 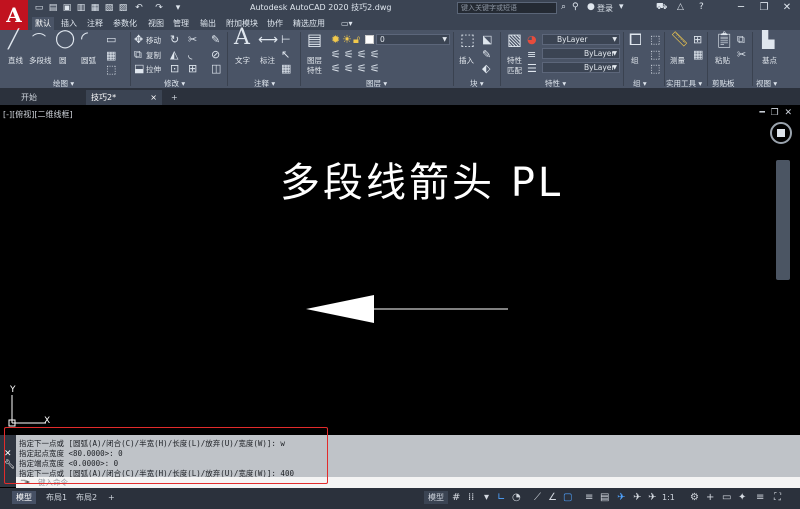 What do you see at coordinates (174, 54) in the screenshot?
I see `mirror-icon: ◭` at bounding box center [174, 54].